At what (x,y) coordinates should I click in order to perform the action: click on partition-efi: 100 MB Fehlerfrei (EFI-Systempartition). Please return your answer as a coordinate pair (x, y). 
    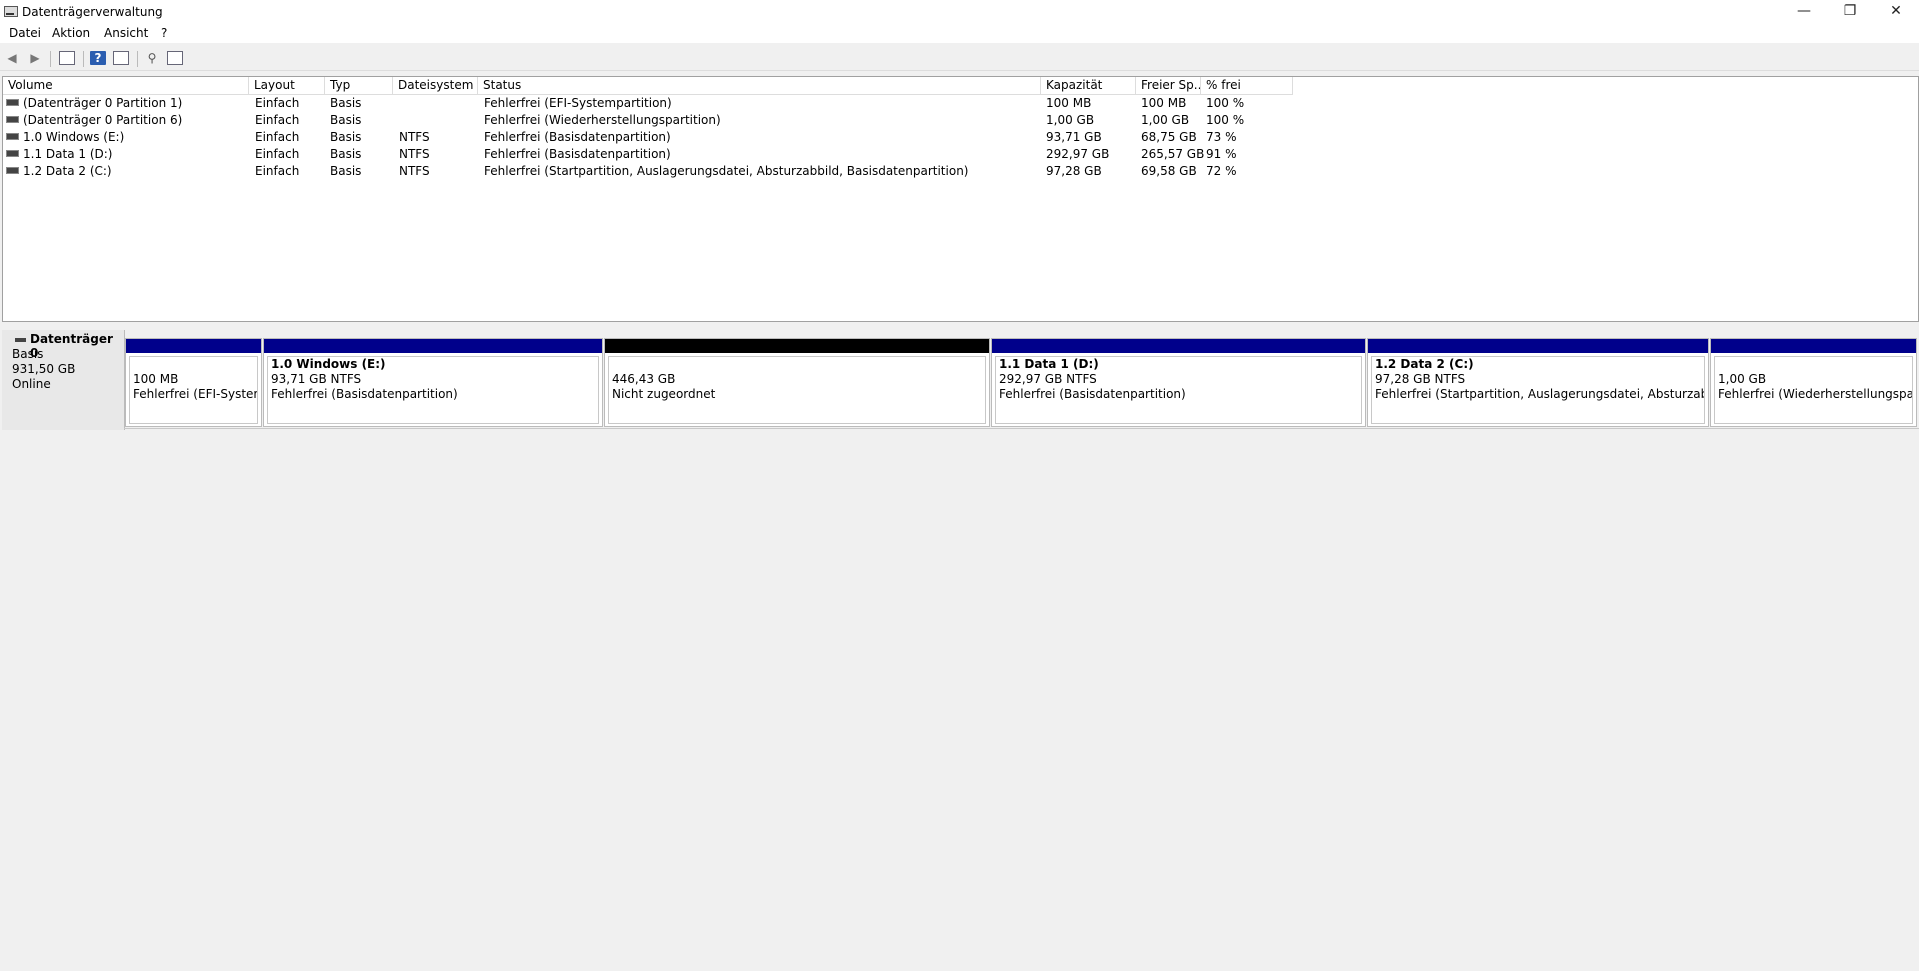
    Looking at the image, I should click on (193, 382).